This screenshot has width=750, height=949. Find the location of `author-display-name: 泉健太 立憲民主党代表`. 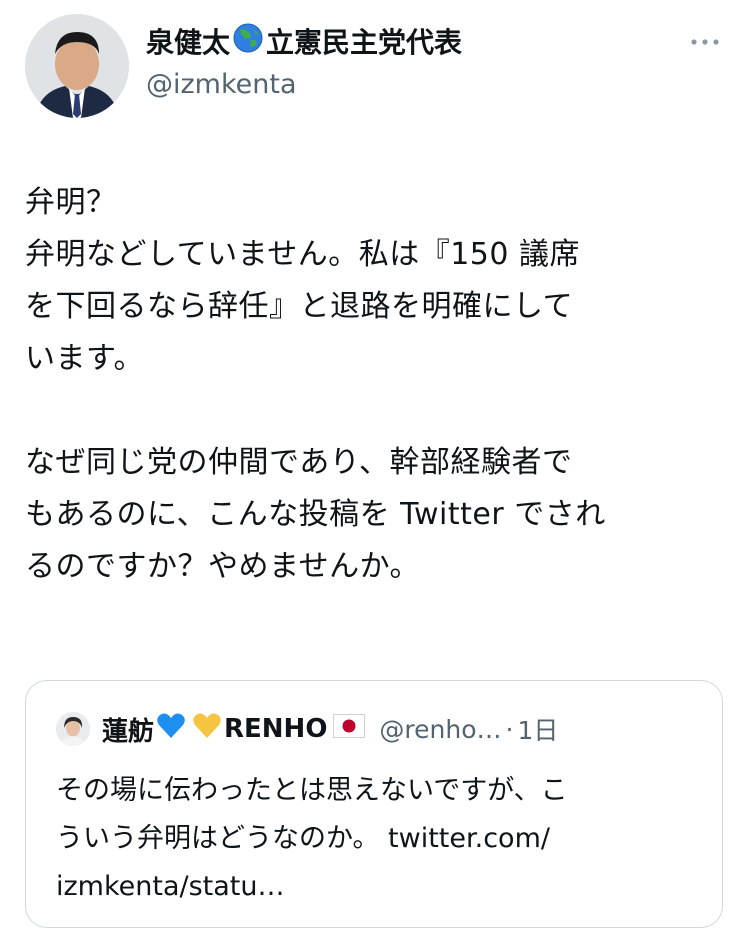

author-display-name: 泉健太 立憲民主党代表 is located at coordinates (304, 43).